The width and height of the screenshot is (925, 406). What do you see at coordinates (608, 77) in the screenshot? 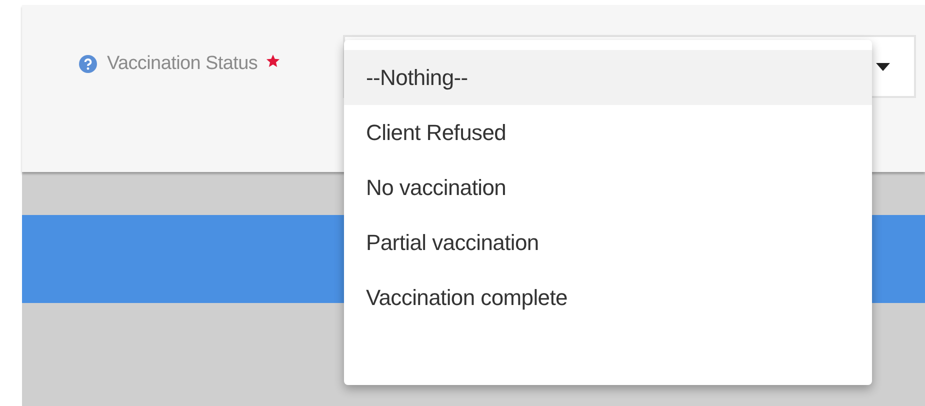
I see `dropdown-option: --Nothing--` at bounding box center [608, 77].